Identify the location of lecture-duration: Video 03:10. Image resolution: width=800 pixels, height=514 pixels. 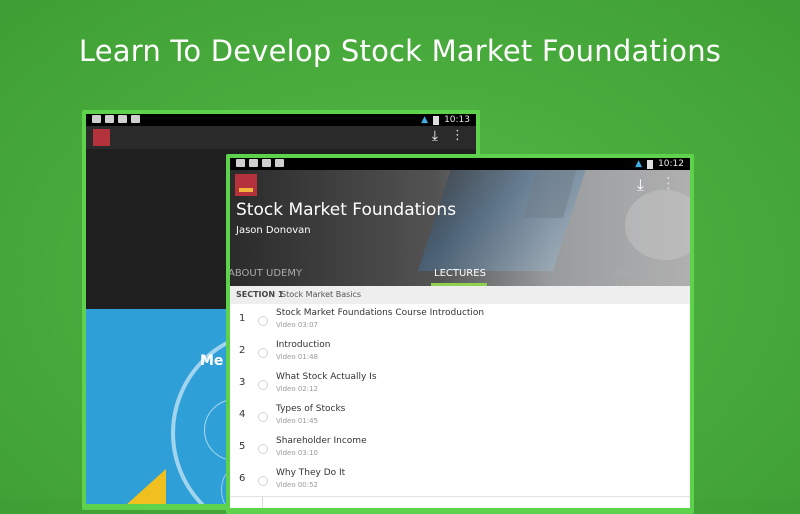
(297, 453).